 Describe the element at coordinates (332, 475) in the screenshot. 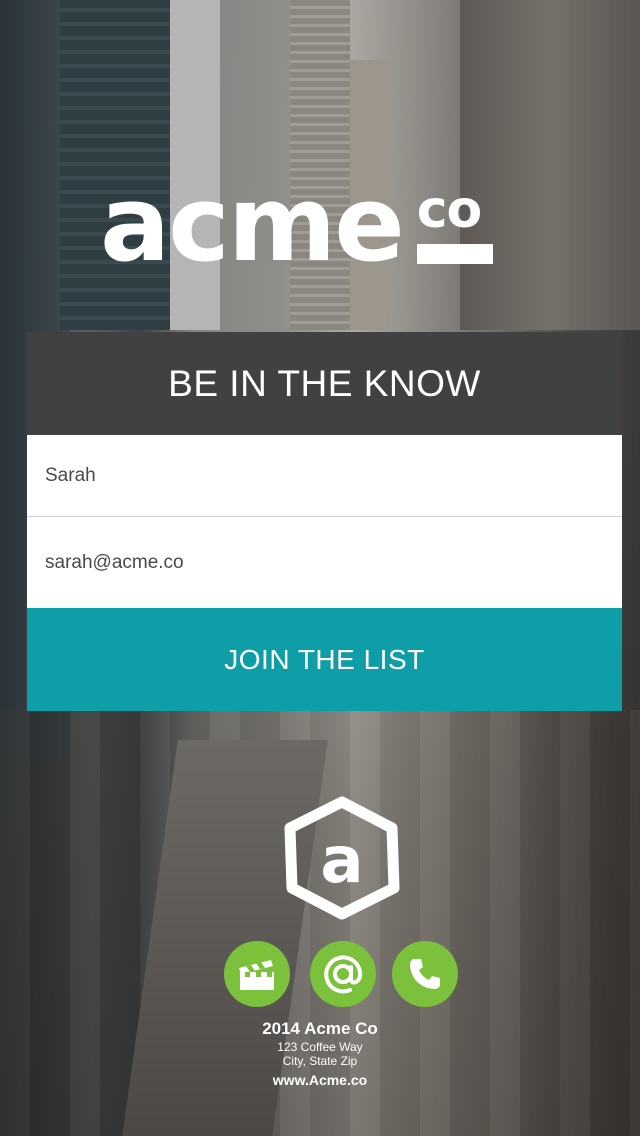

I see `name-input` at that location.